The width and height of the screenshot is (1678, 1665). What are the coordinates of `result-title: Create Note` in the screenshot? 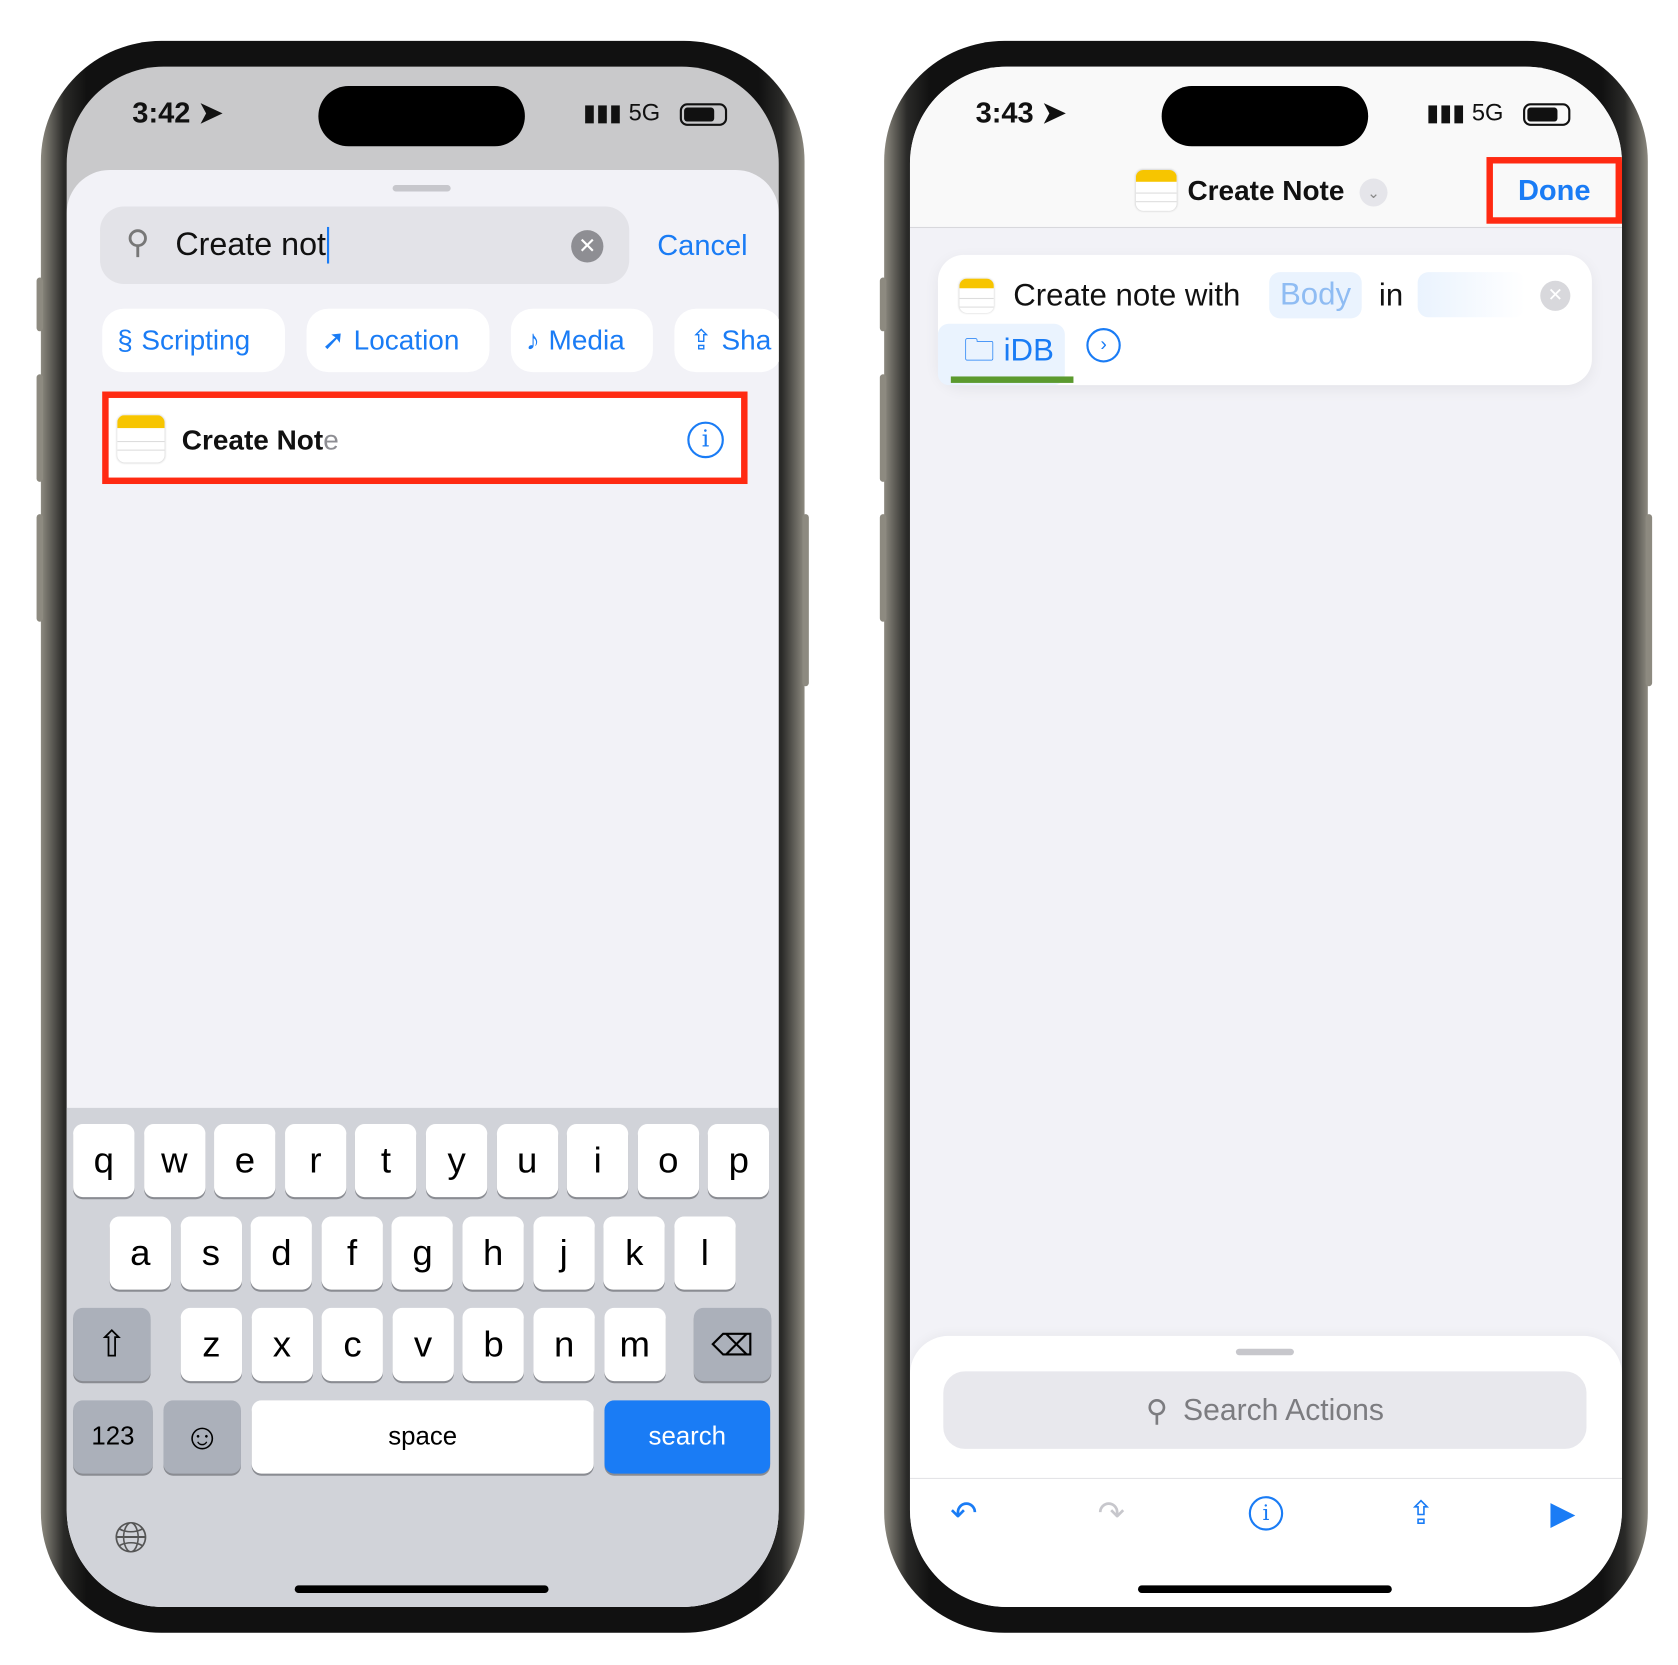 It's located at (260, 440).